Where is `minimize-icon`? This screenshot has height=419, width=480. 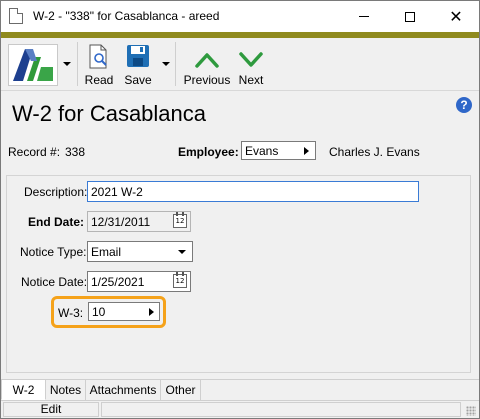 minimize-icon is located at coordinates (364, 16).